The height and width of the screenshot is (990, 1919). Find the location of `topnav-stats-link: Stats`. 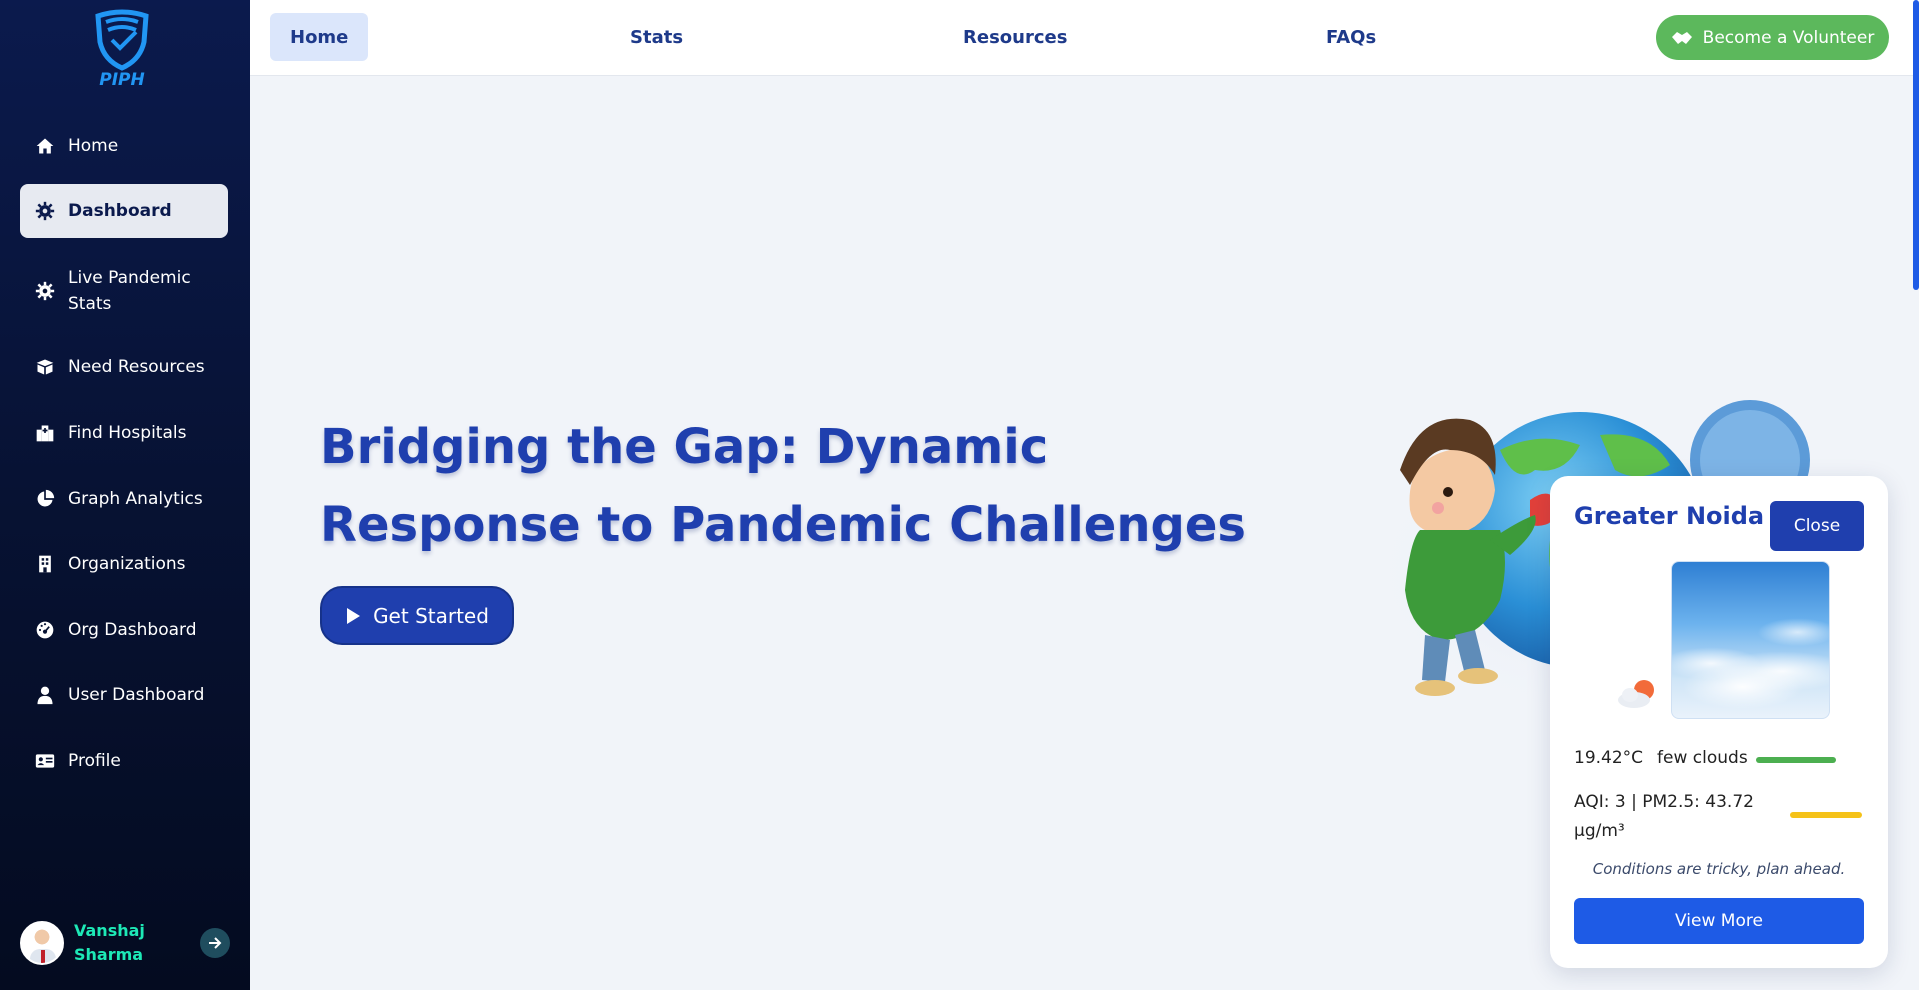

topnav-stats-link: Stats is located at coordinates (656, 37).